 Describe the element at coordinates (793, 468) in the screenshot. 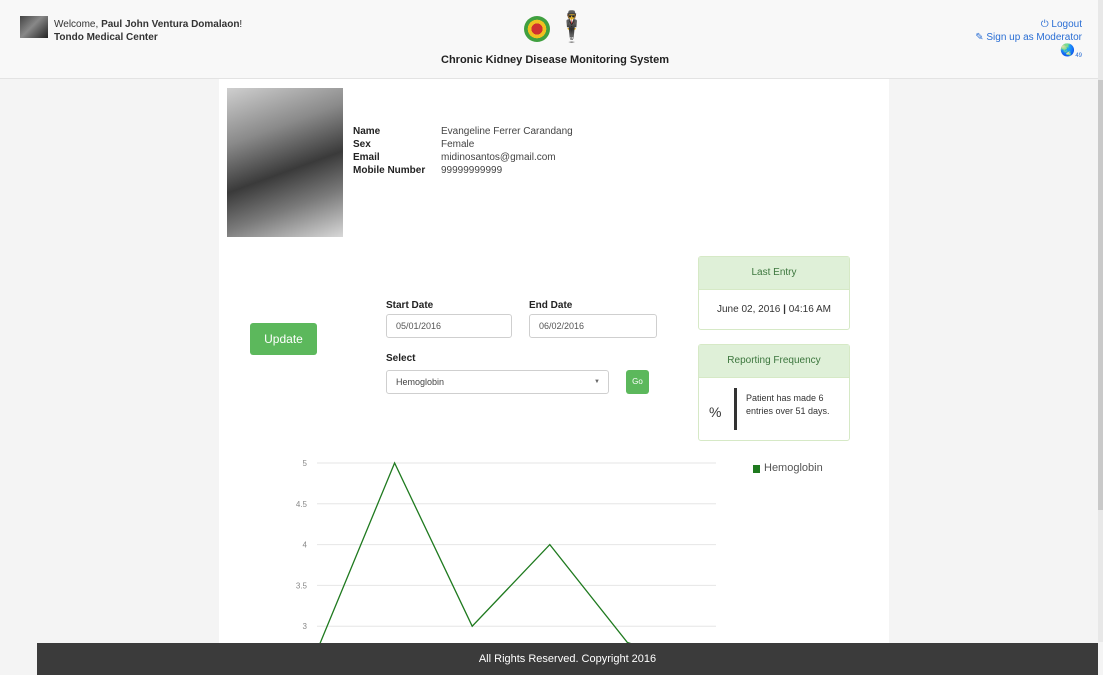

I see `legend-label: Hemoglobin` at that location.